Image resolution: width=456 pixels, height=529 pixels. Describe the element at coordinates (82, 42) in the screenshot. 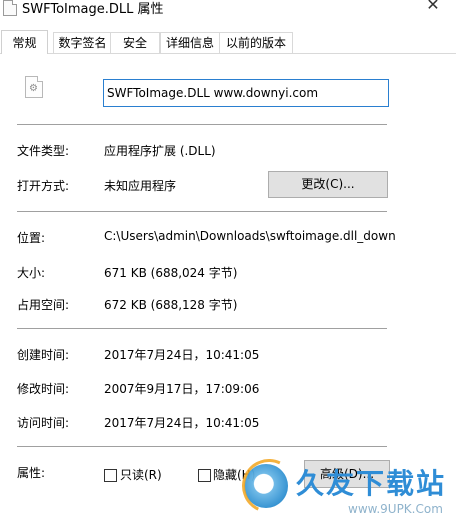

I see `tab-digital-signatures: 数字签名` at that location.